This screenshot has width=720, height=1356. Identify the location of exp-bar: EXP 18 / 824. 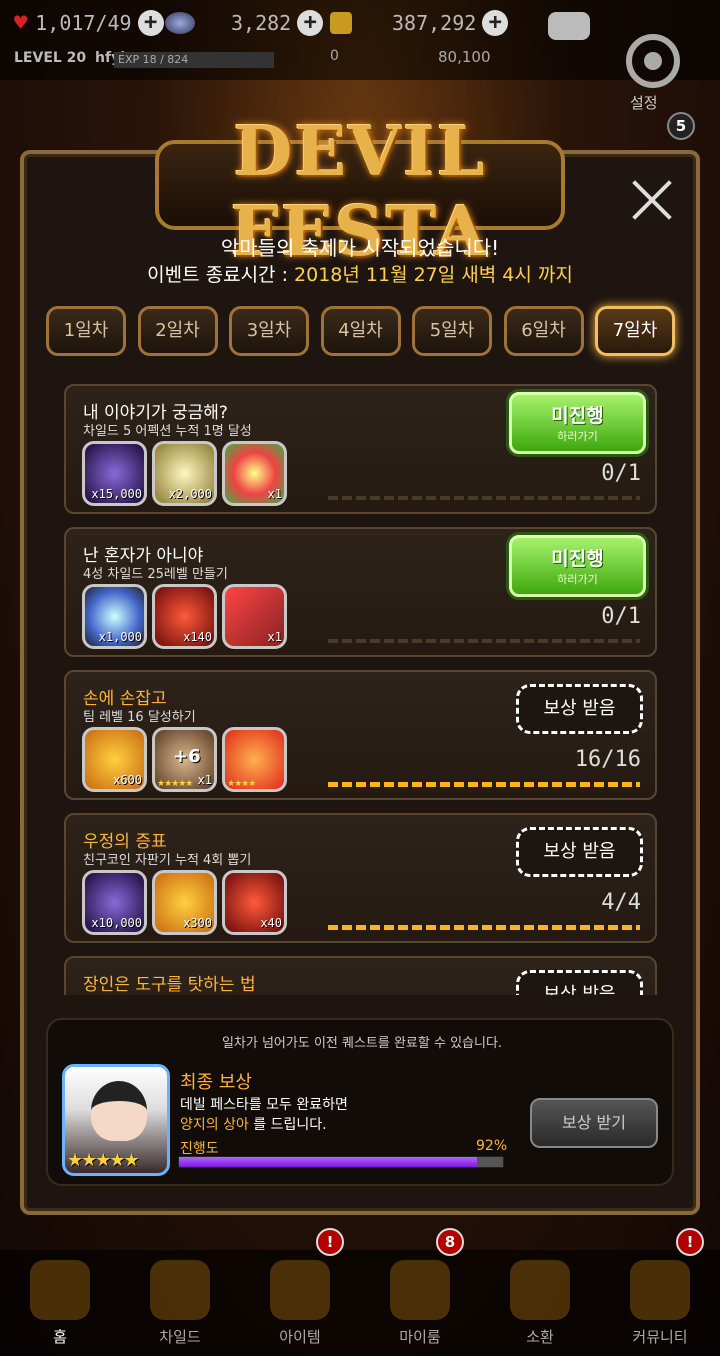
(194, 60).